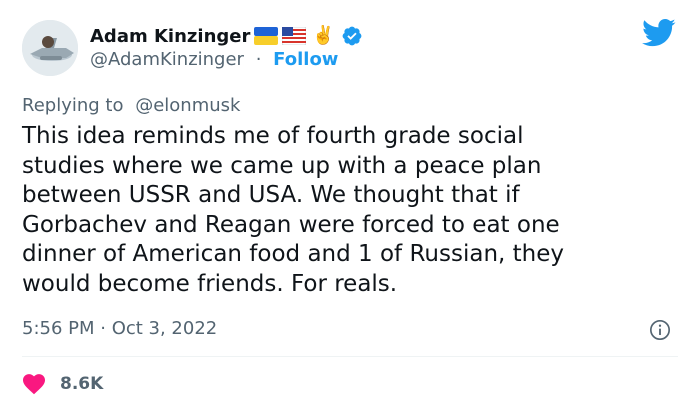  I want to click on tweet-timestamp: 5:56 PM · Oct 3, 2022, so click(119, 328).